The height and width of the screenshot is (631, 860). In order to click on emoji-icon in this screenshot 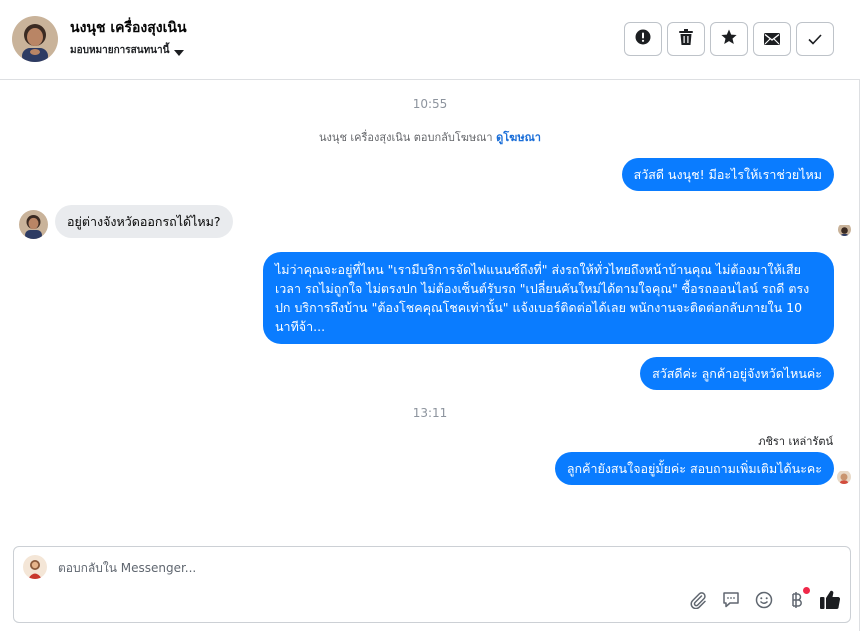, I will do `click(764, 602)`.